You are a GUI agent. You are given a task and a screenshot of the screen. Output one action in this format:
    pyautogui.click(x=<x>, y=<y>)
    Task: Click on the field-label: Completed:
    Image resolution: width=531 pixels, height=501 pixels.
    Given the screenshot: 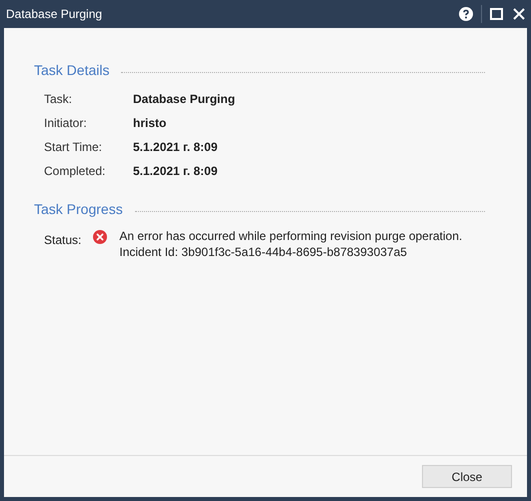 What is the action you would take?
    pyautogui.click(x=75, y=171)
    